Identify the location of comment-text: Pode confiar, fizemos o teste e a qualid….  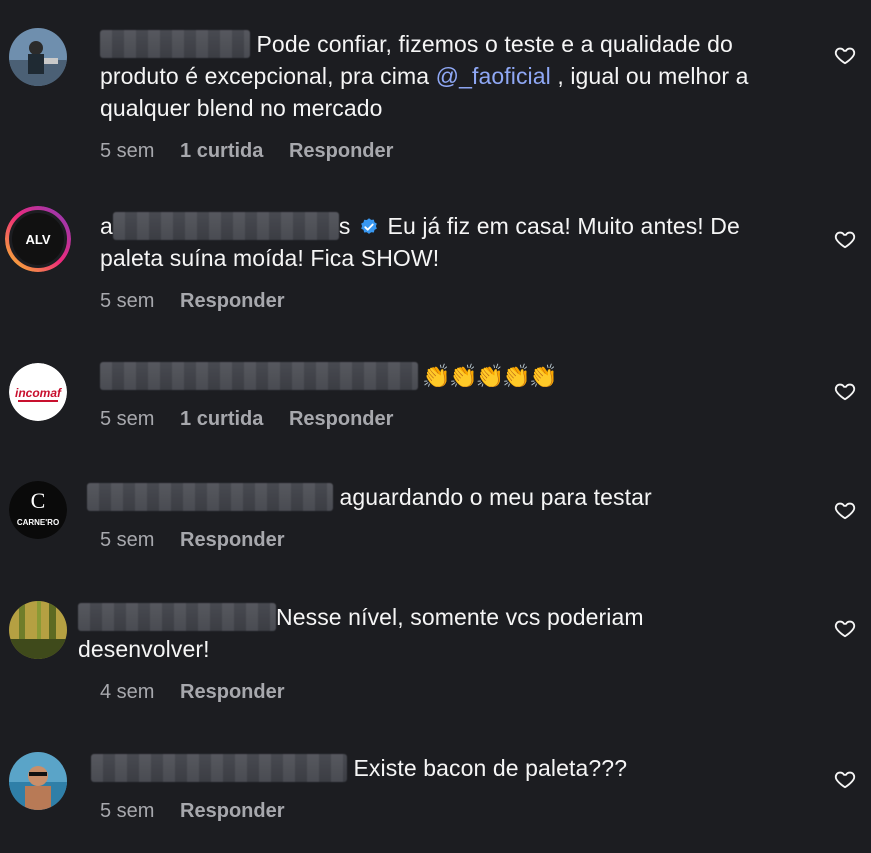
(424, 75).